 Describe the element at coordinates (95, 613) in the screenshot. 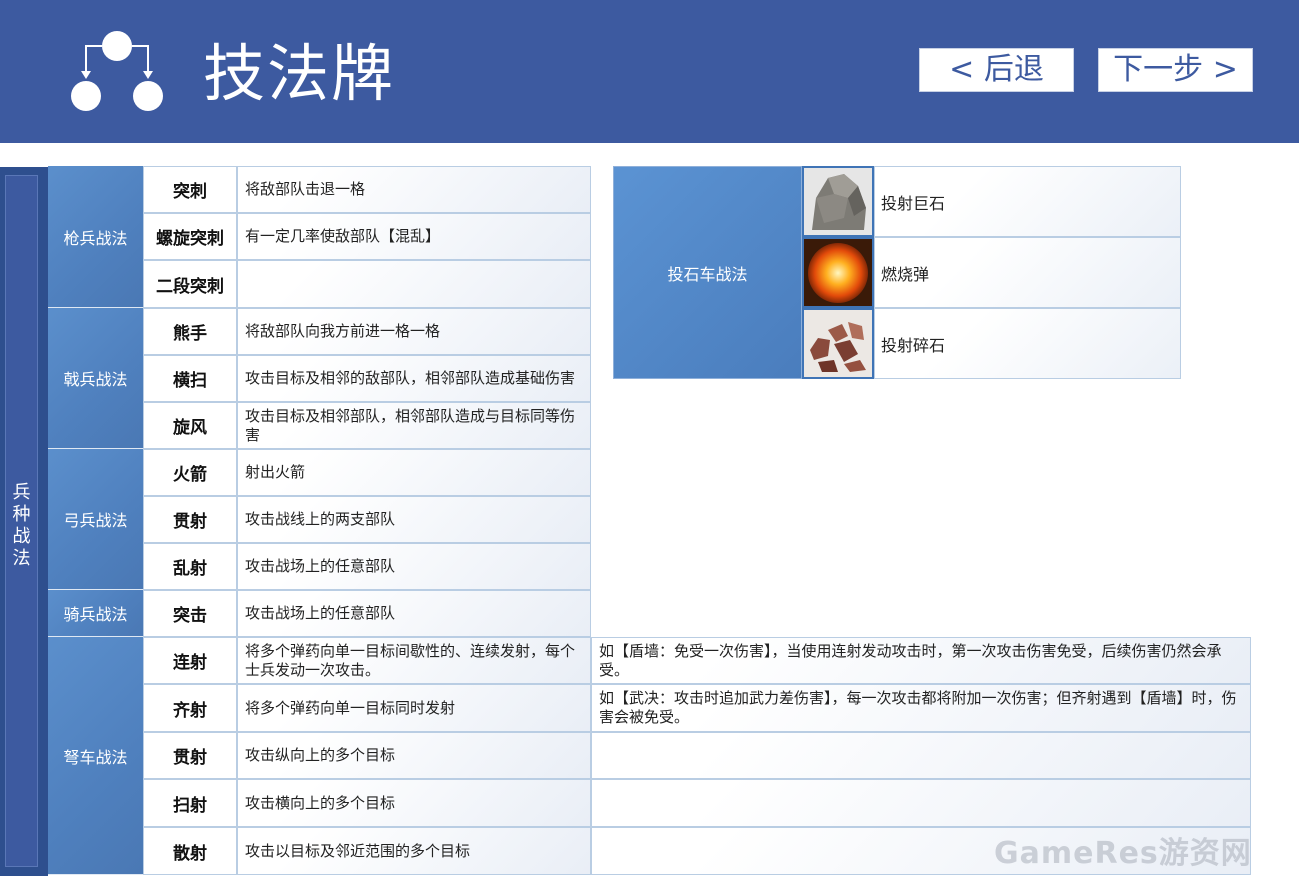

I see `group-cavalry: 骑兵战法` at that location.